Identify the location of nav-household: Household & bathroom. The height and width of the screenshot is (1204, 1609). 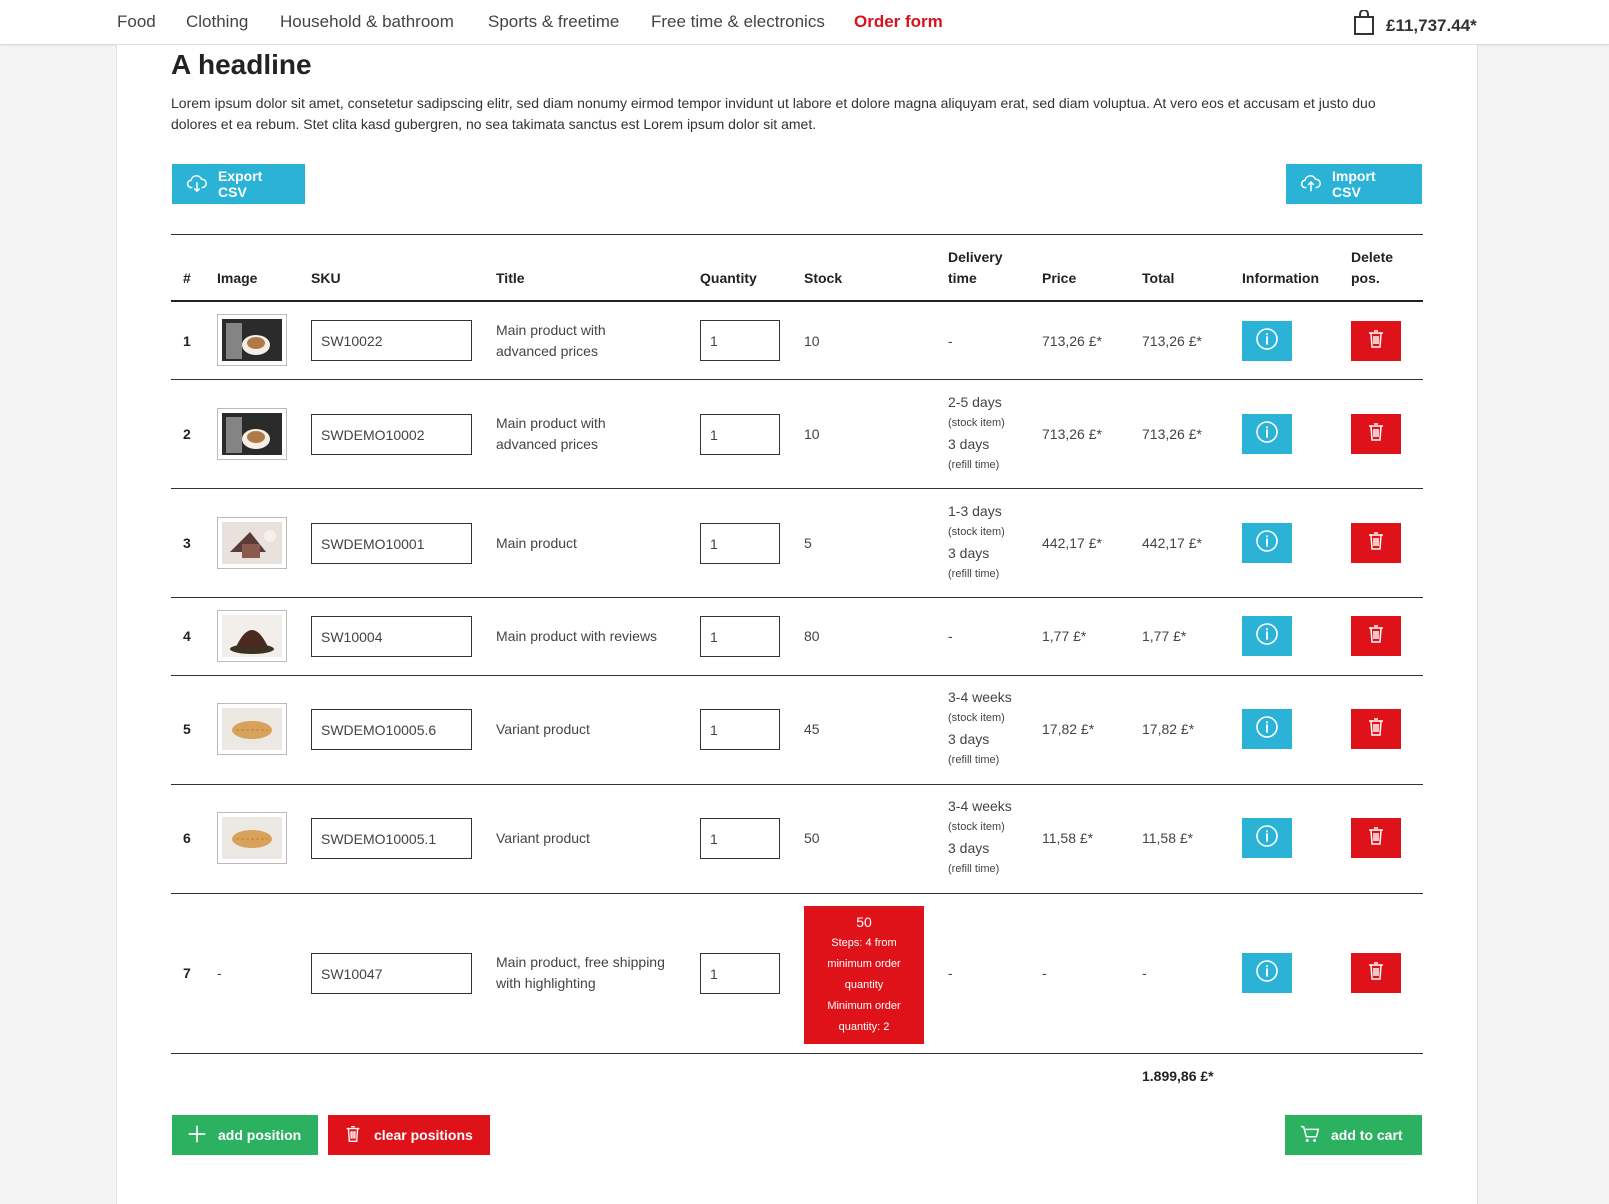
(367, 22).